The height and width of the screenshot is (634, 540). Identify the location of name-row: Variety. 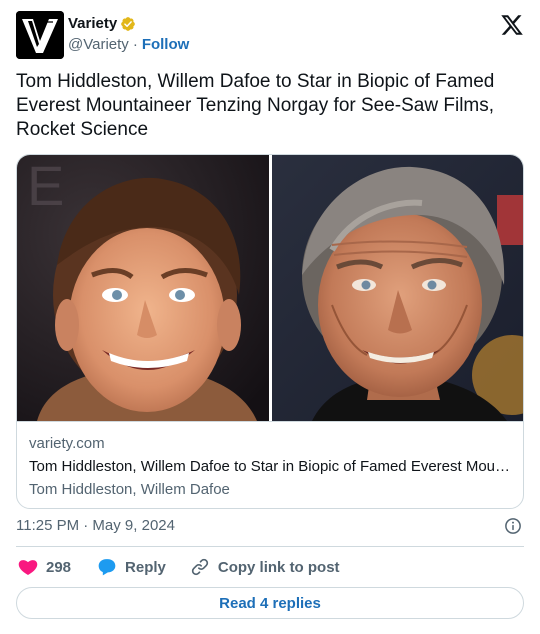
(102, 23).